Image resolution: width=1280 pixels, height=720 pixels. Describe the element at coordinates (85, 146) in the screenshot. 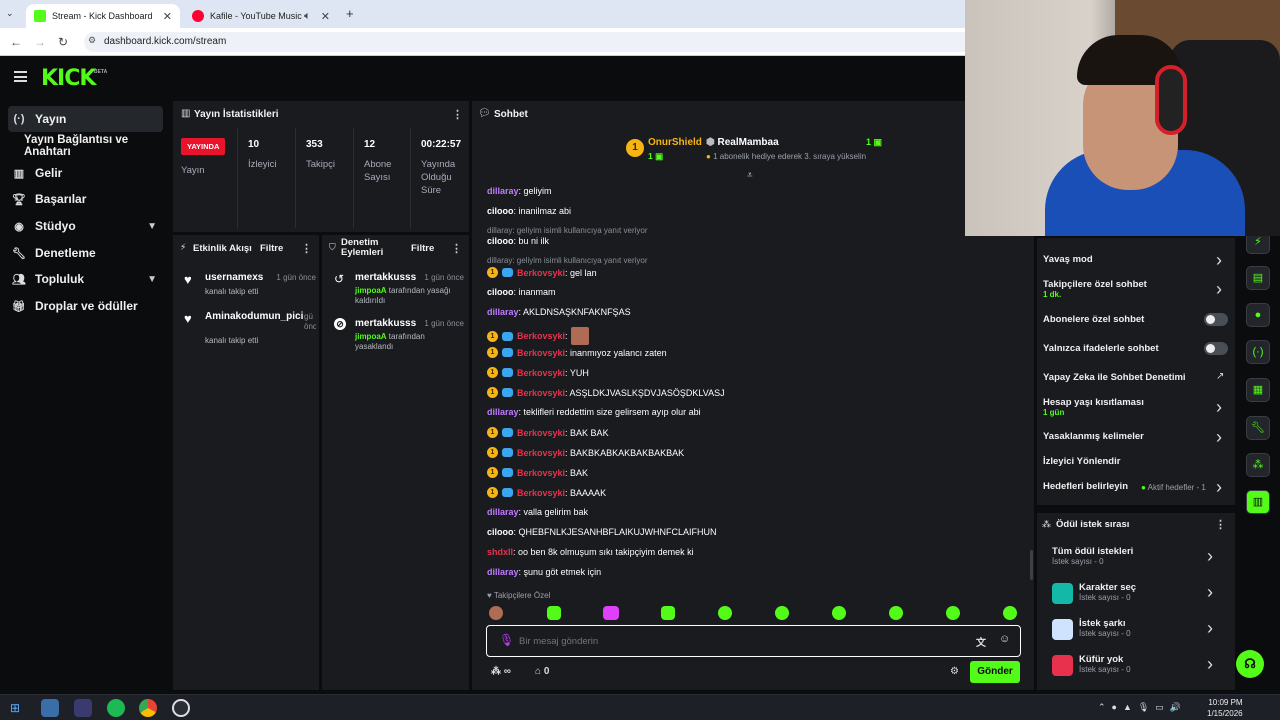

I see `sidebar-item-stream-key: Yayın Bağlantısı ve Anahtarı` at that location.